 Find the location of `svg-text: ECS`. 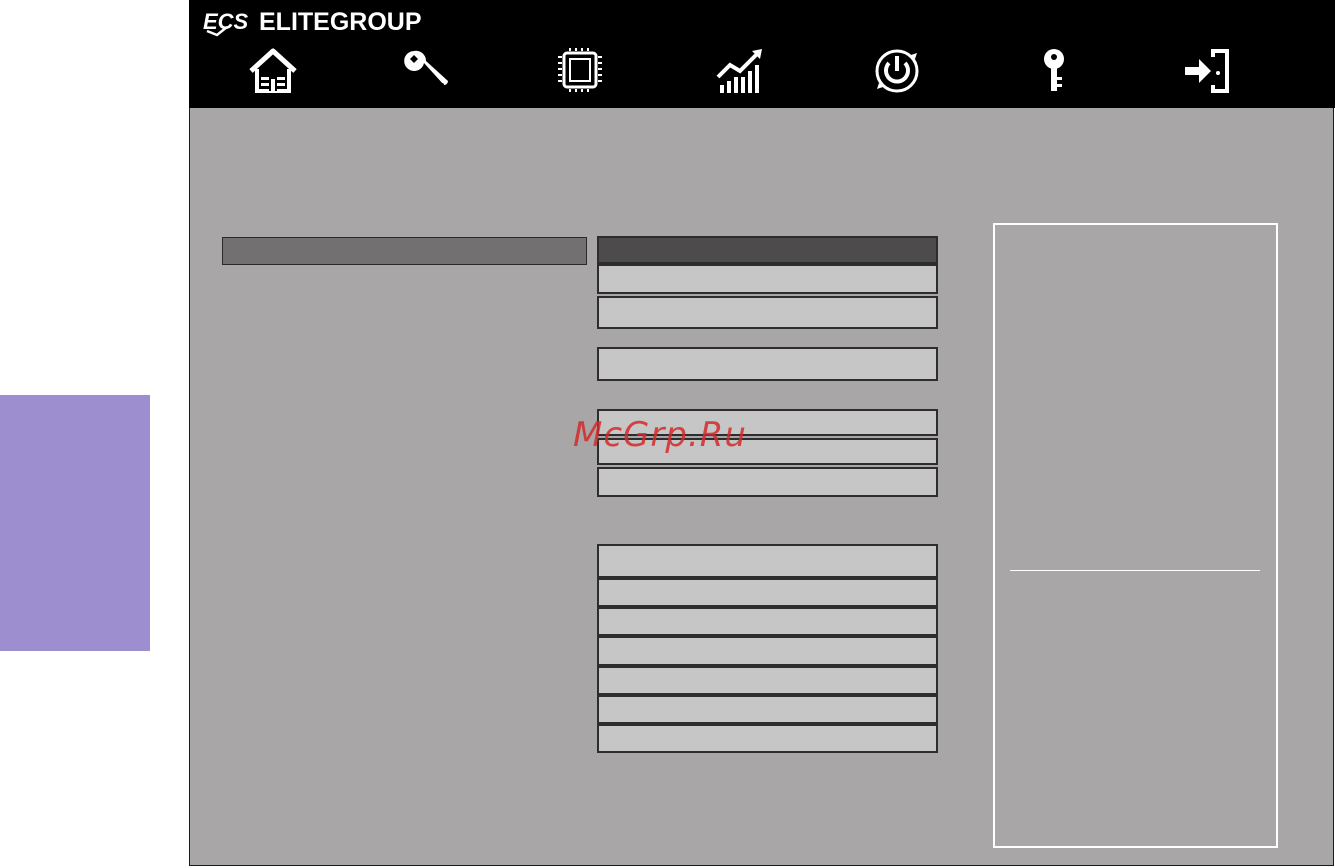

svg-text: ECS is located at coordinates (226, 21).